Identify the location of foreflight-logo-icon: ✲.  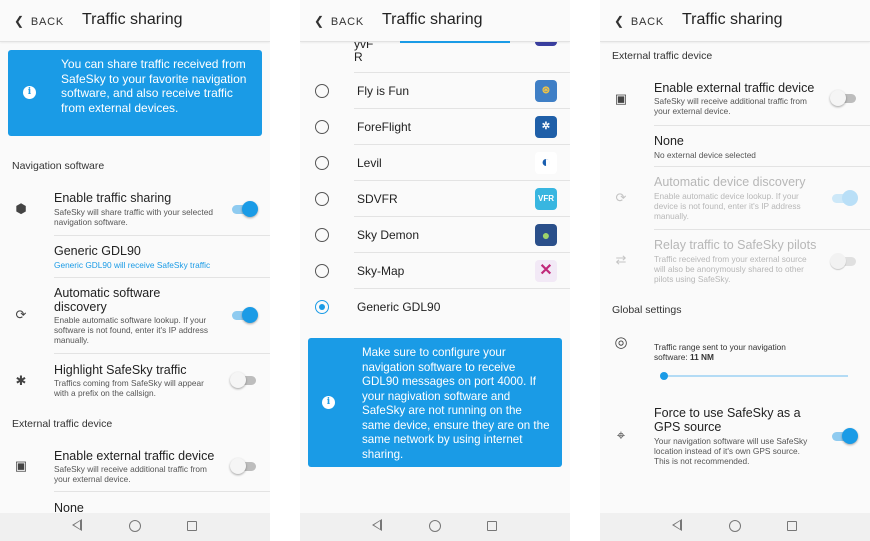
(546, 127).